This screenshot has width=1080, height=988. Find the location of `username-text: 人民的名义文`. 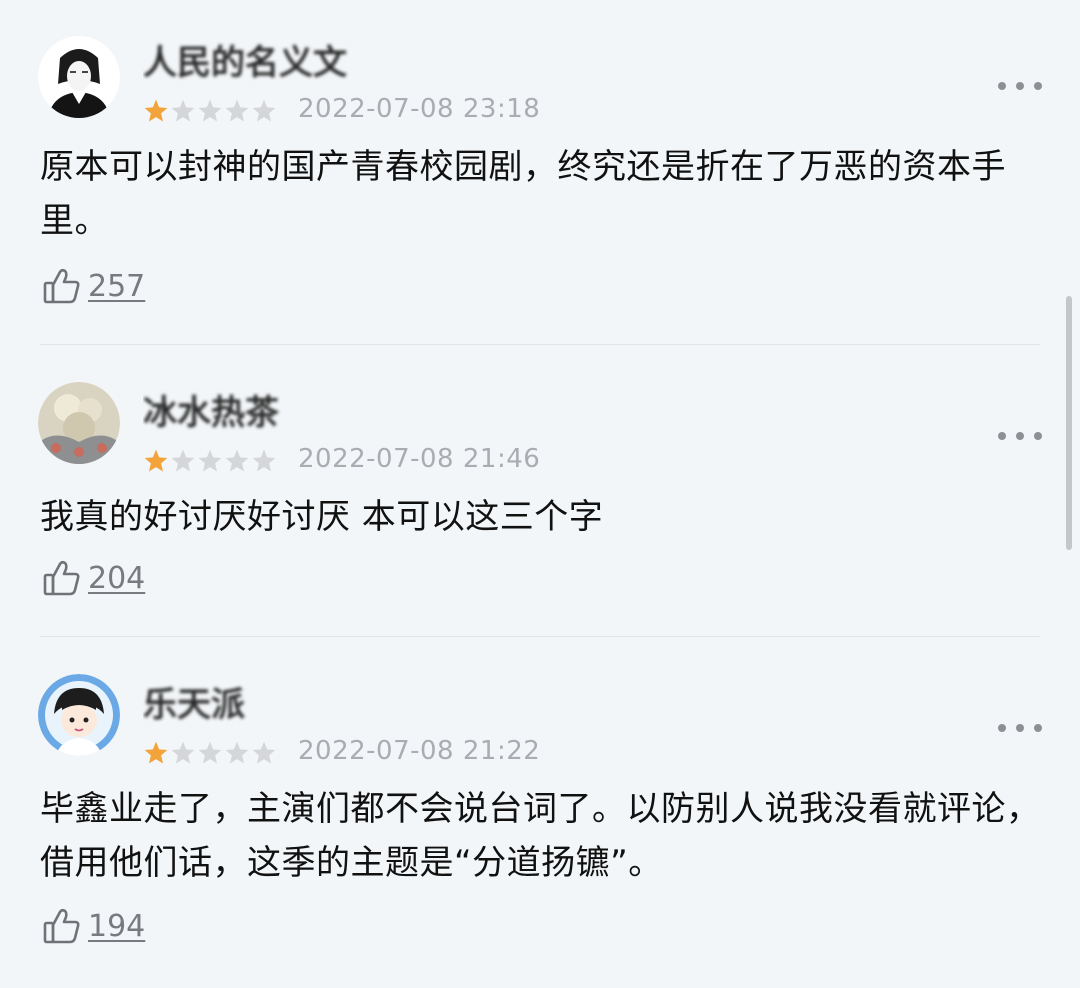

username-text: 人民的名义文 is located at coordinates (245, 63).